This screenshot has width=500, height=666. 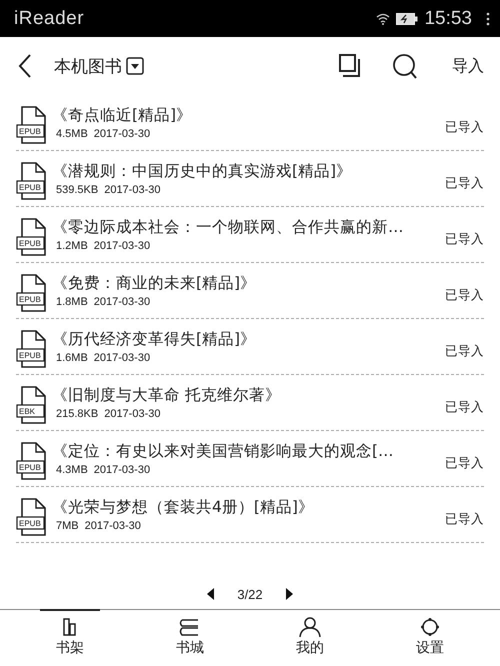 I want to click on file-size: 1.6MB, so click(x=72, y=358).